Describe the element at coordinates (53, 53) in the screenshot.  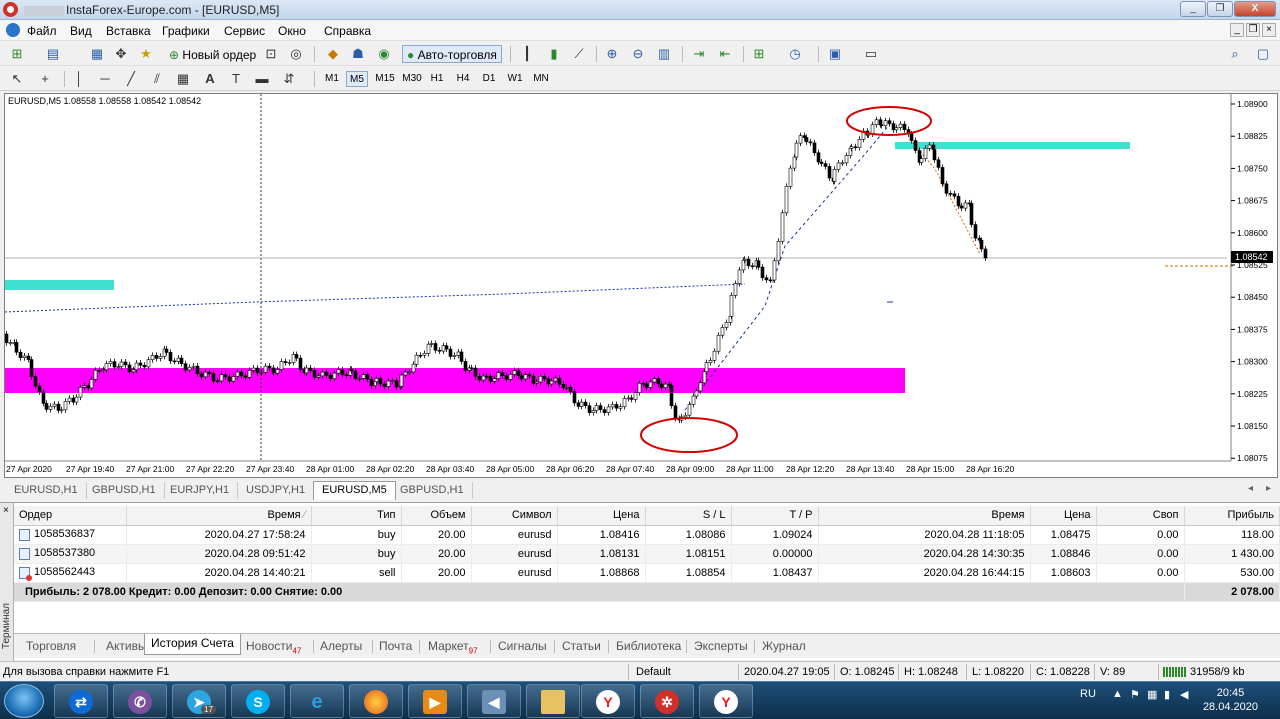
I see `profiles-icon: ▤` at that location.